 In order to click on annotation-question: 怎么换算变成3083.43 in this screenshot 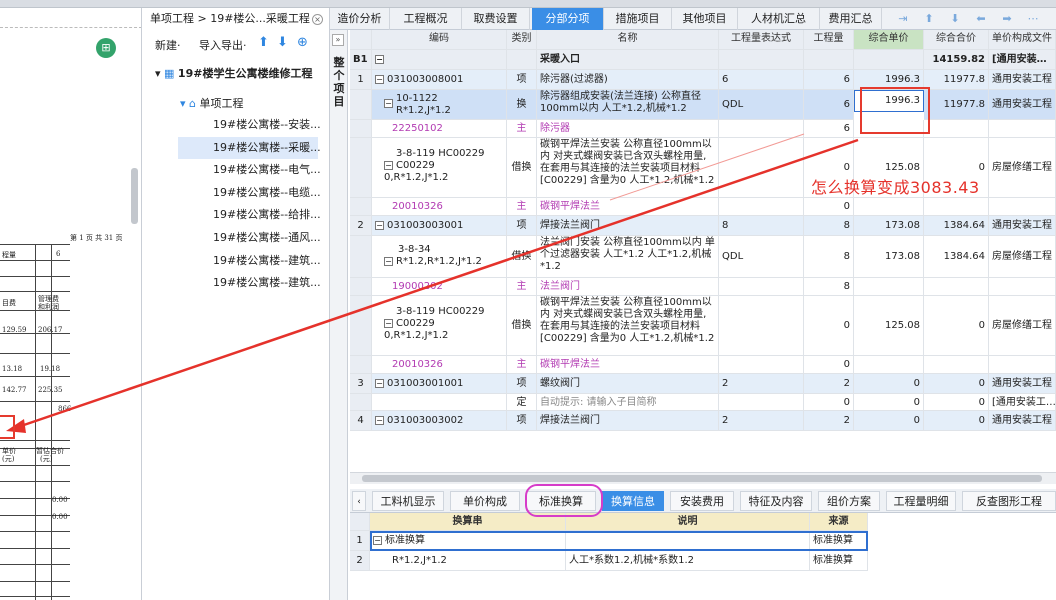, I will do `click(895, 187)`.